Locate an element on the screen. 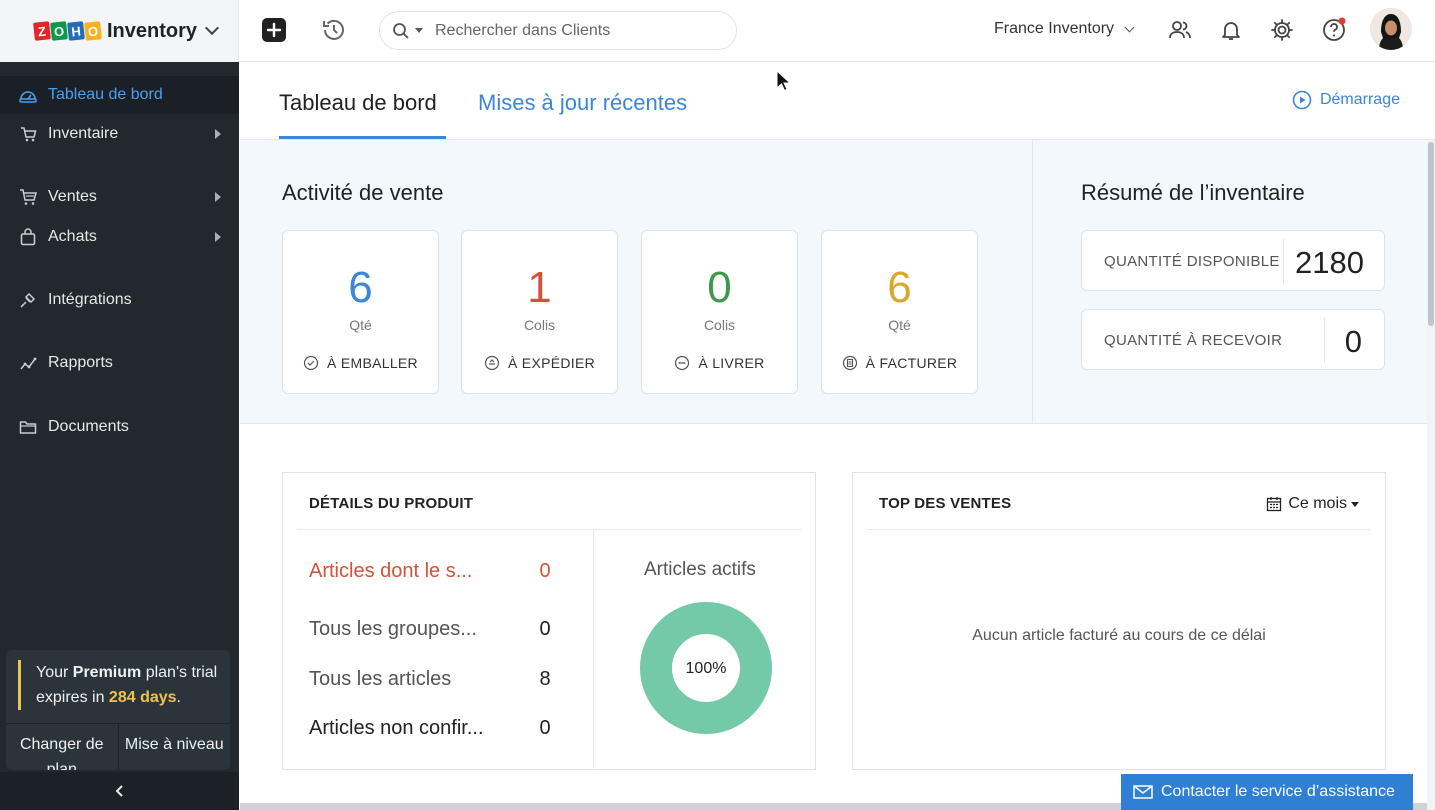 The height and width of the screenshot is (810, 1435). to-deliver-value: 0 is located at coordinates (719, 287).